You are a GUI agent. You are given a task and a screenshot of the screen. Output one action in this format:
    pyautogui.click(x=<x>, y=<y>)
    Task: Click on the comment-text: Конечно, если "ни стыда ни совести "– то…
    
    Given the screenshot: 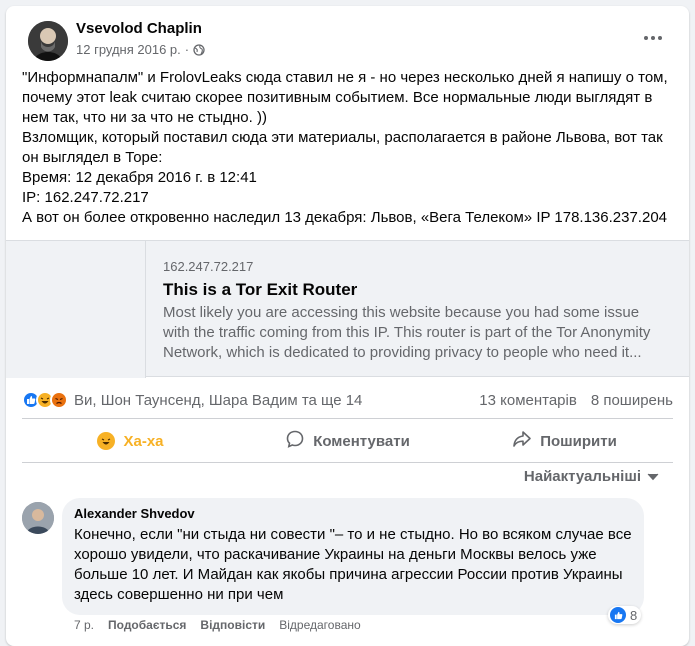 What is the action you would take?
    pyautogui.click(x=353, y=564)
    